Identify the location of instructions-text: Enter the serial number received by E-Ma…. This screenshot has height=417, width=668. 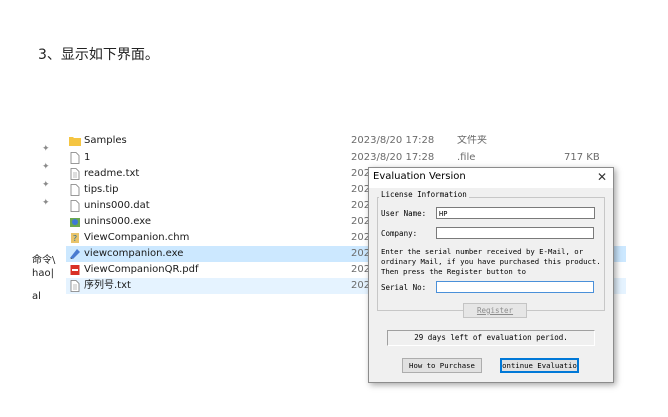
(491, 261).